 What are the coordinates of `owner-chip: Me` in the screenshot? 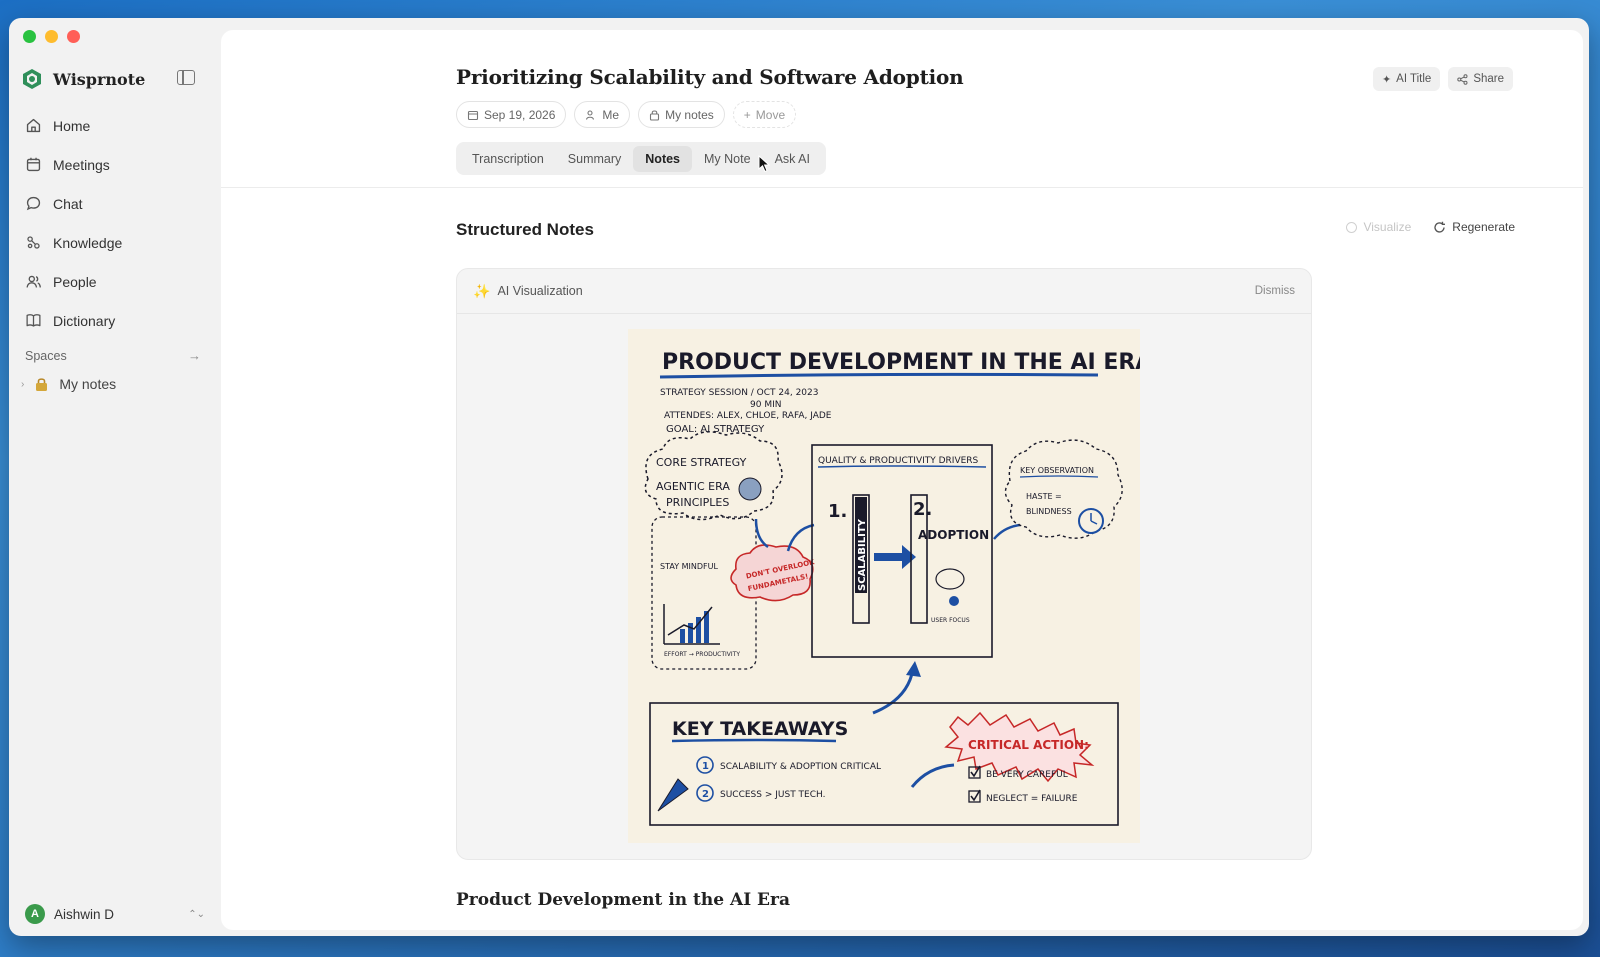 It's located at (602, 114).